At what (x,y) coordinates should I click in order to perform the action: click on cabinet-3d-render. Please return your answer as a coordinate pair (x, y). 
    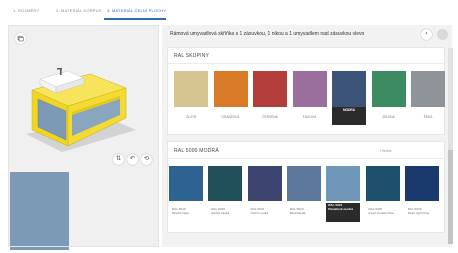
    Looking at the image, I should click on (83, 110).